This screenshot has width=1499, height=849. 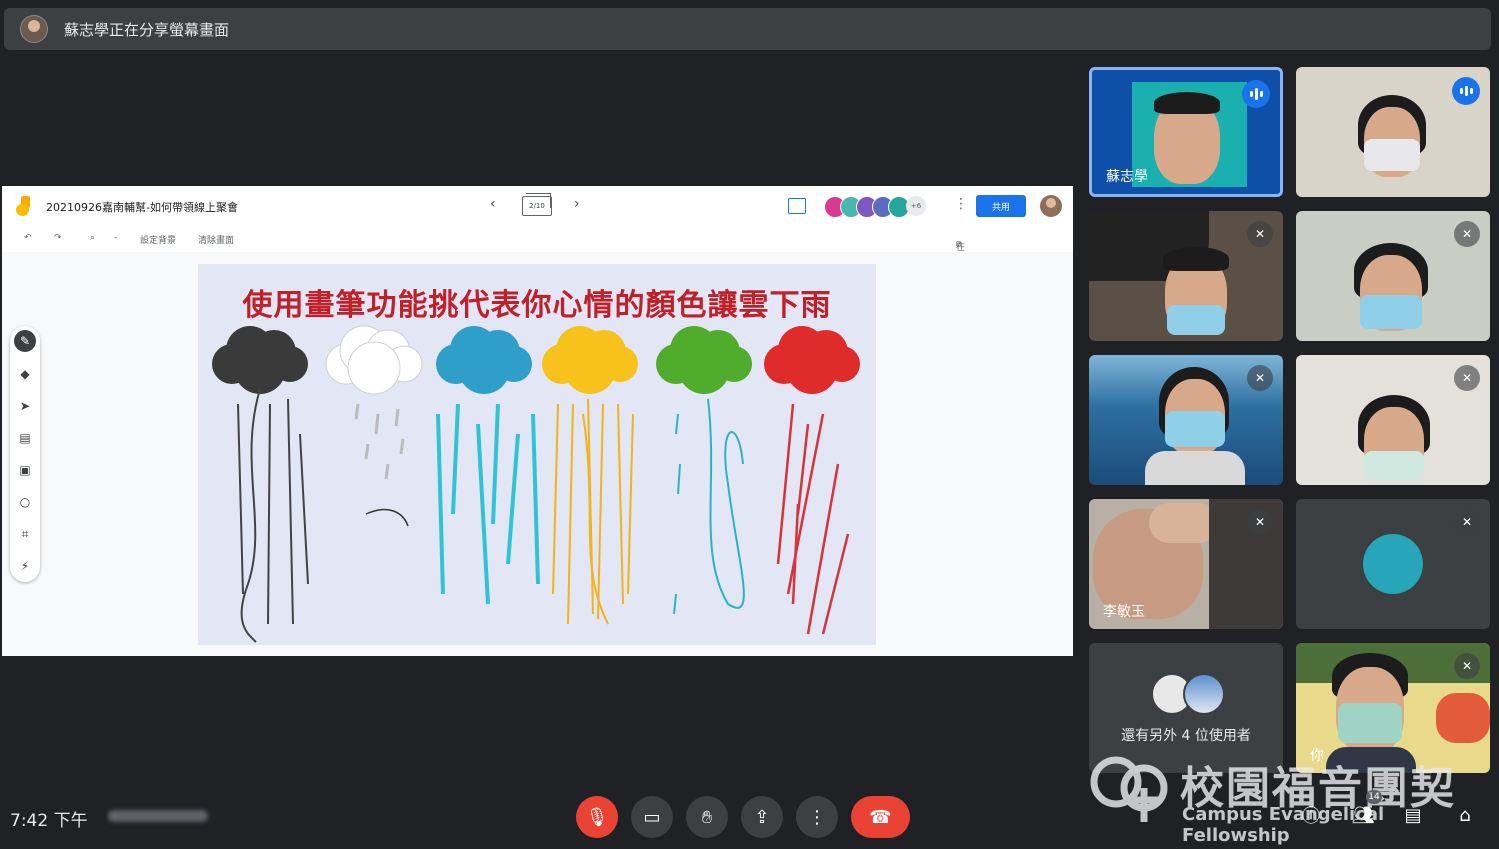 What do you see at coordinates (1317, 756) in the screenshot?
I see `participant-name: 你` at bounding box center [1317, 756].